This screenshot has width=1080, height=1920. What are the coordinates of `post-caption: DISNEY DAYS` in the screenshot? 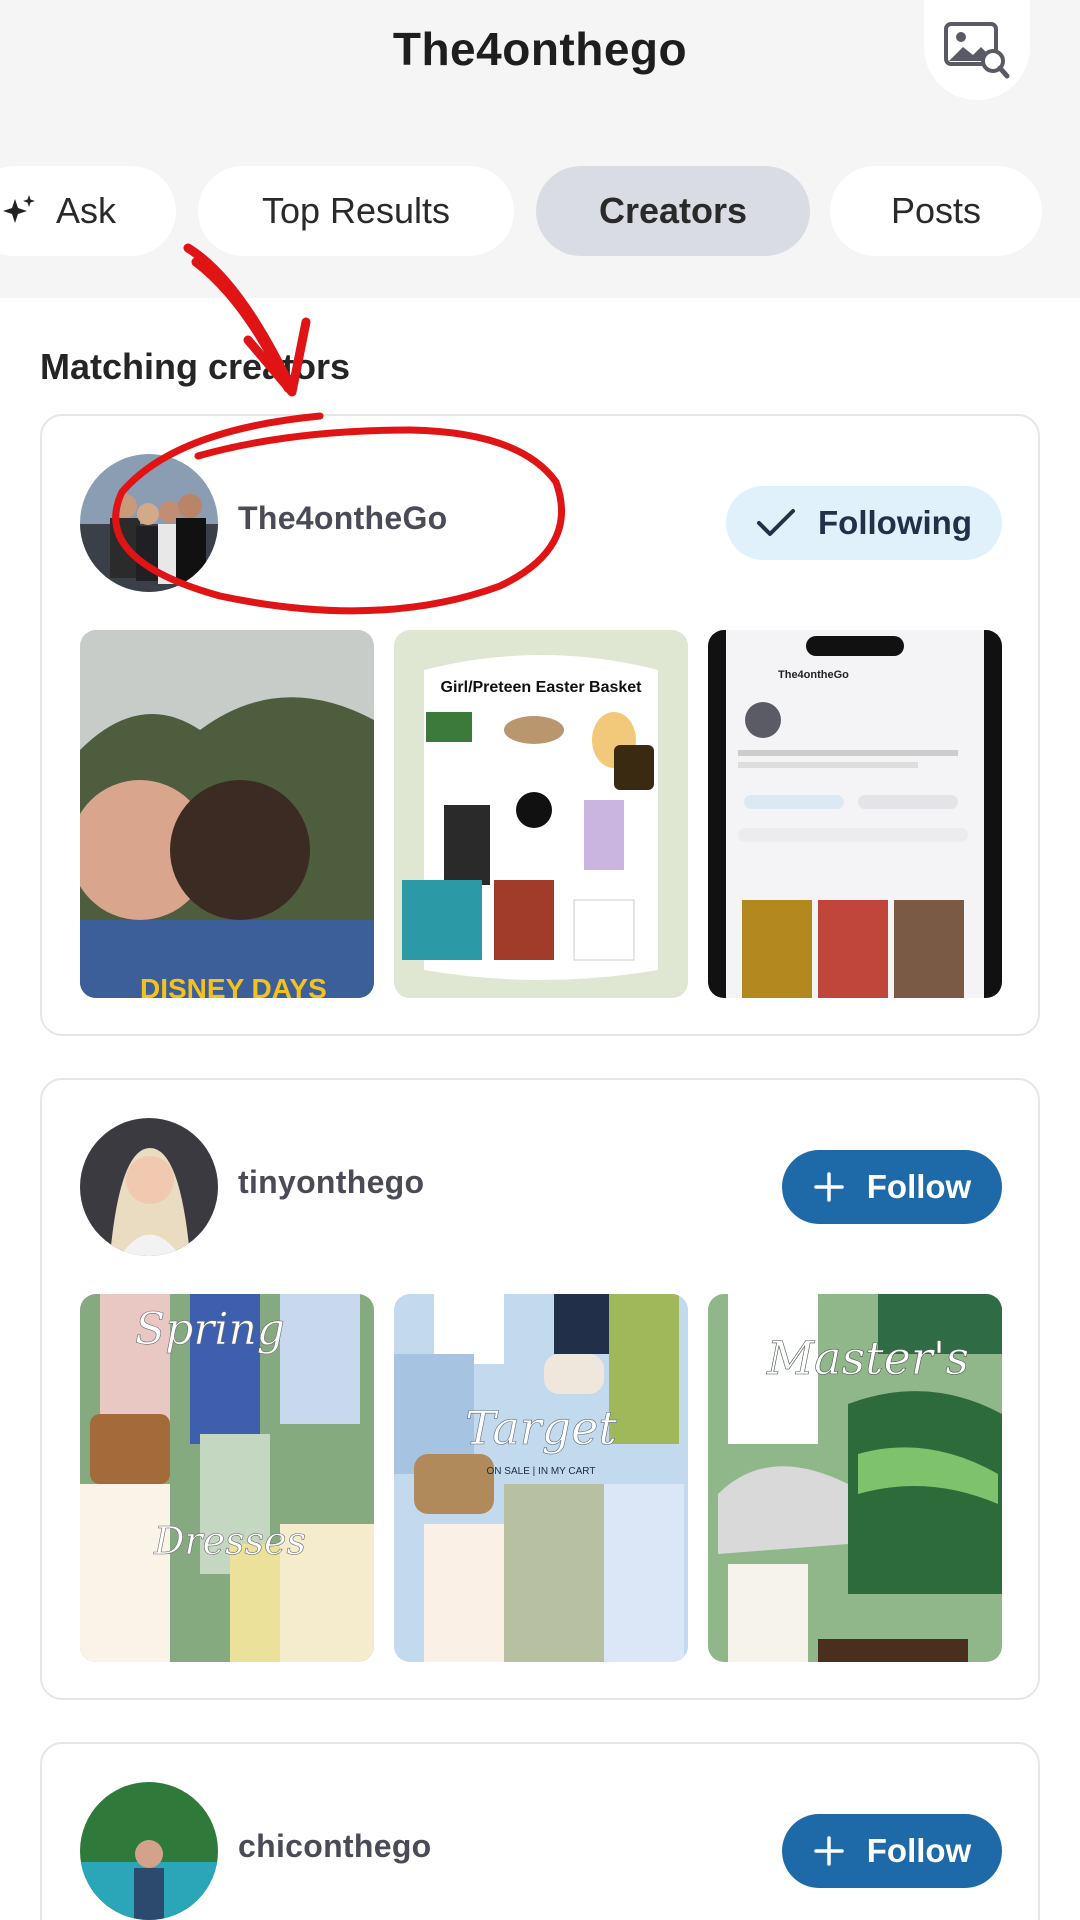 It's located at (233, 985).